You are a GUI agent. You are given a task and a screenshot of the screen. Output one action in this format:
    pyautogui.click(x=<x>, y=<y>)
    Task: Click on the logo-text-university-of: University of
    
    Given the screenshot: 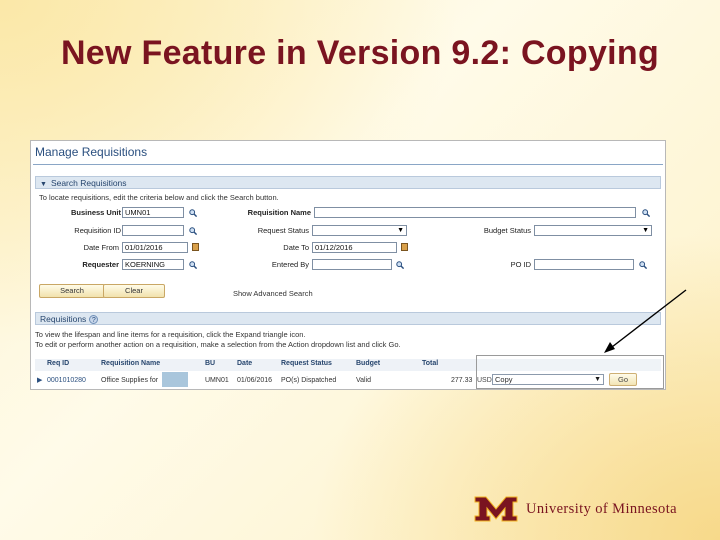 What is the action you would take?
    pyautogui.click(x=567, y=508)
    